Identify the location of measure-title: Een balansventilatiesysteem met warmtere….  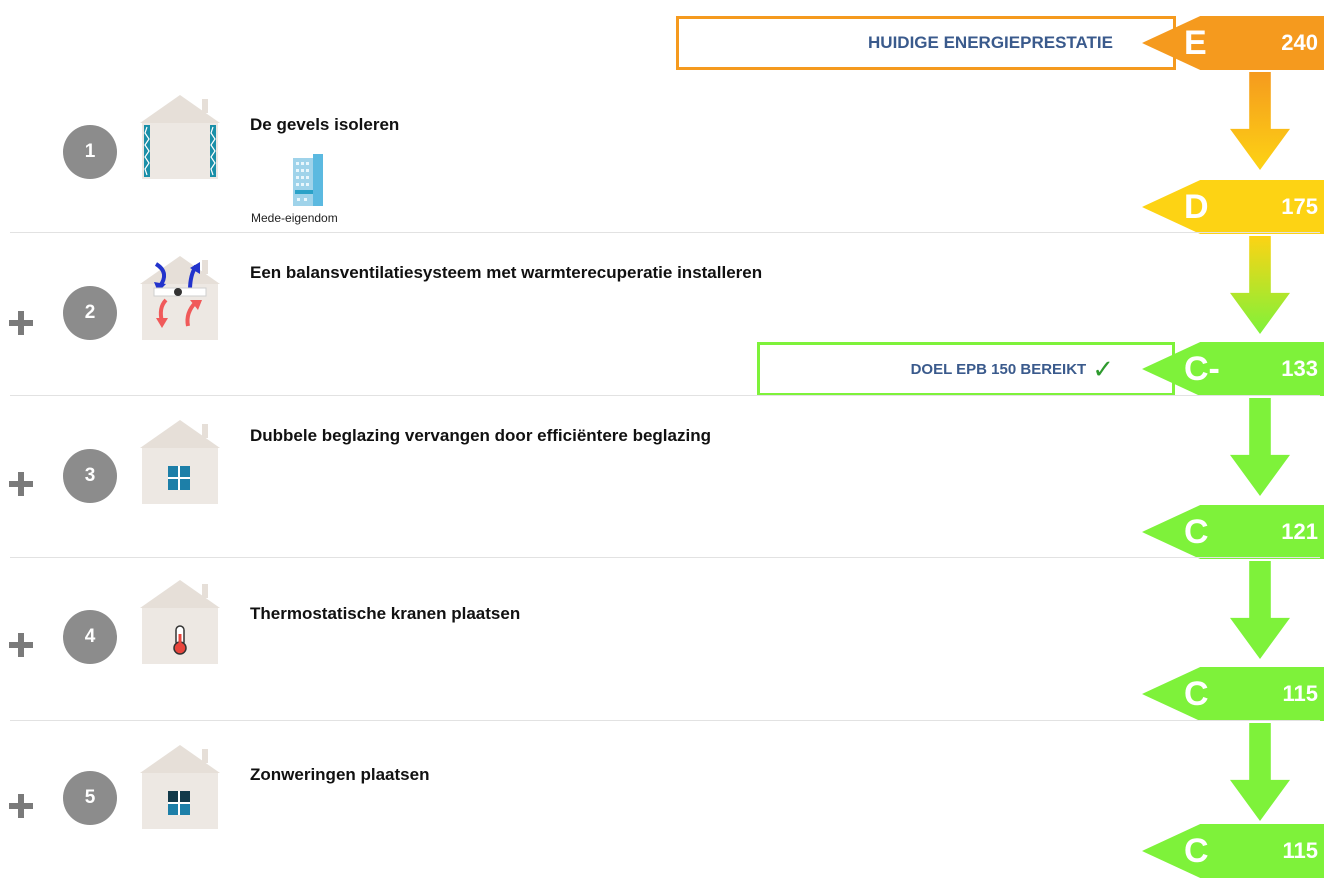
(506, 272).